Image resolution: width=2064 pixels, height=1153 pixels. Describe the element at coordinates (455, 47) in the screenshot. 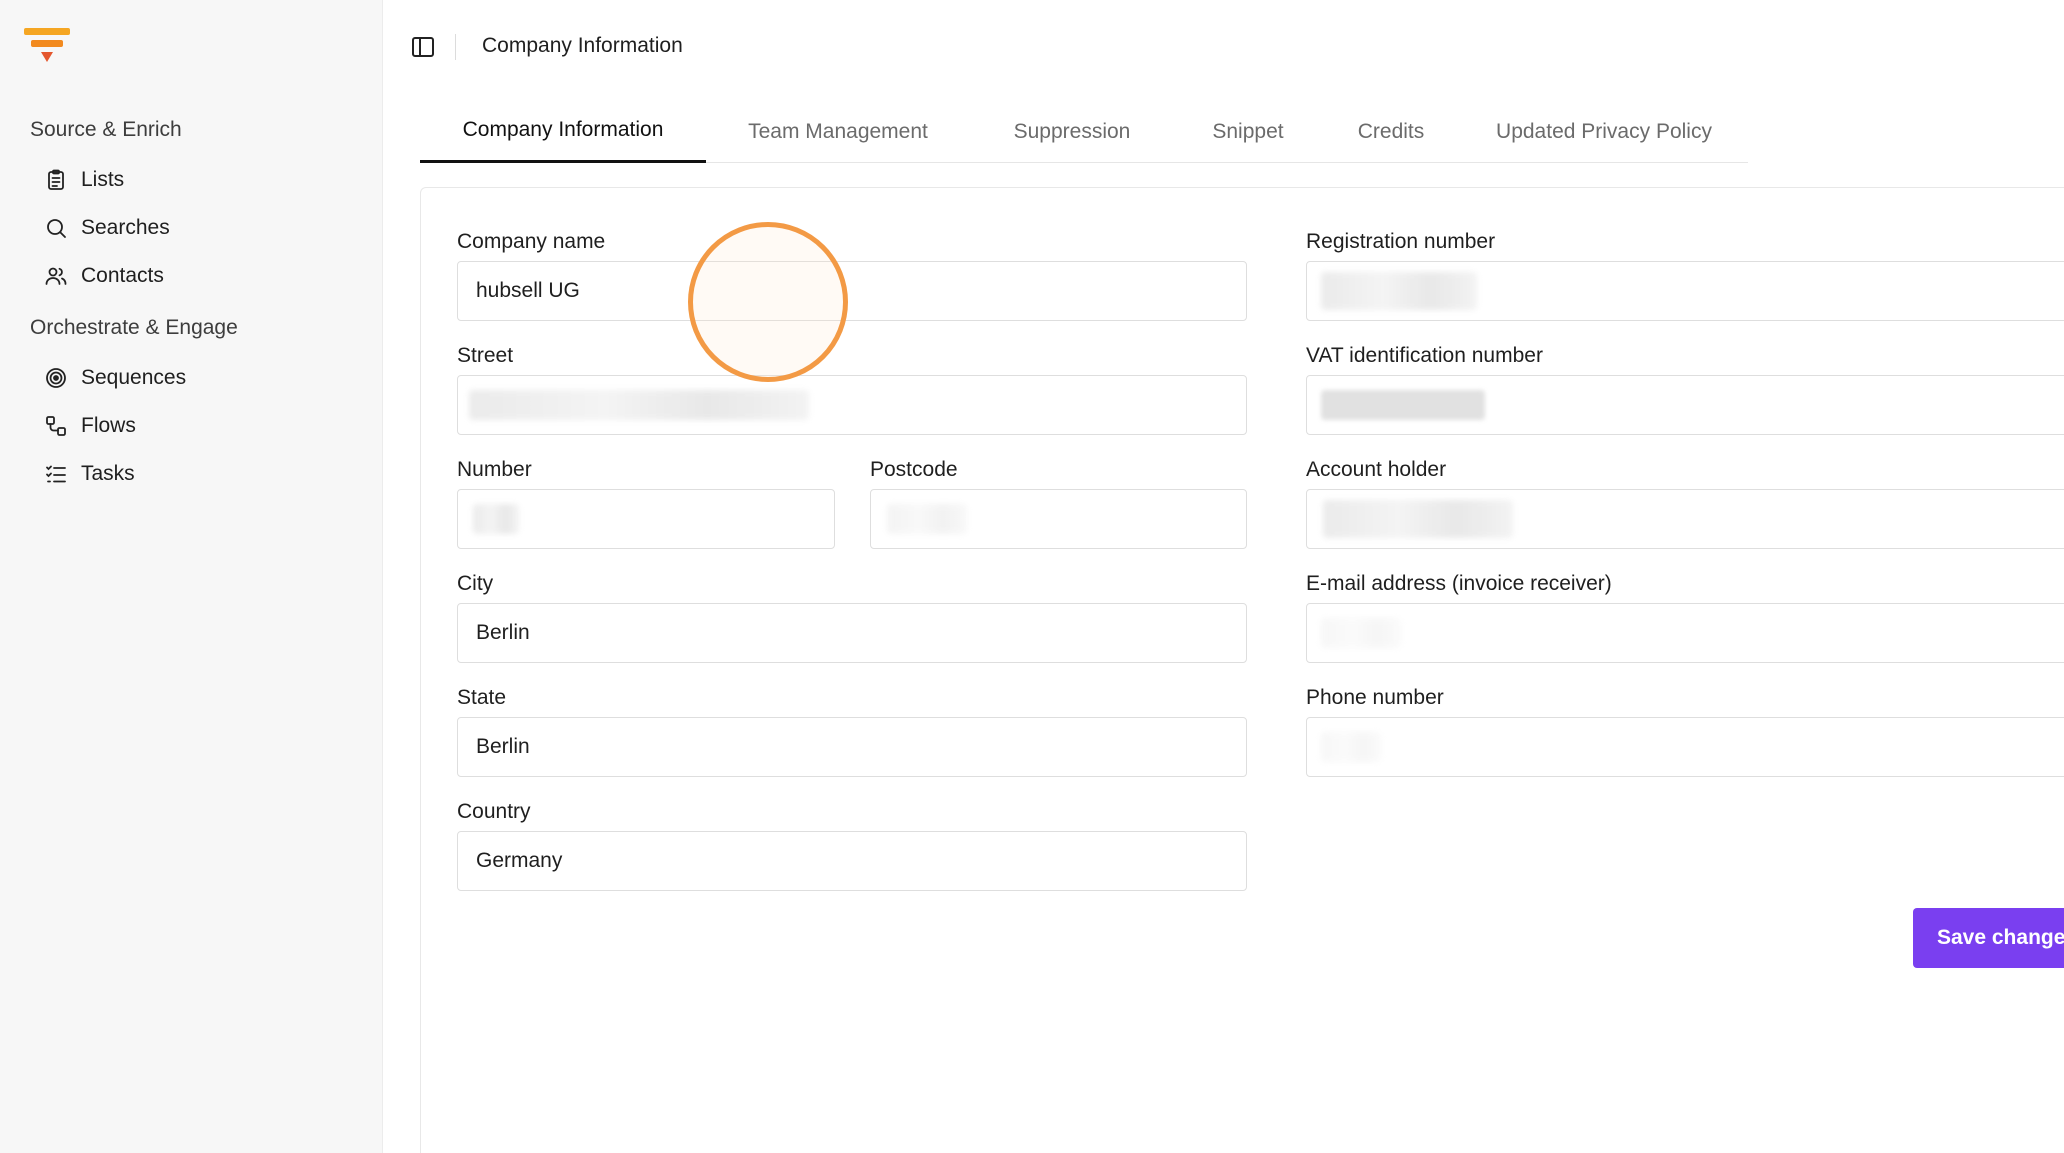

I see `header-divider` at that location.